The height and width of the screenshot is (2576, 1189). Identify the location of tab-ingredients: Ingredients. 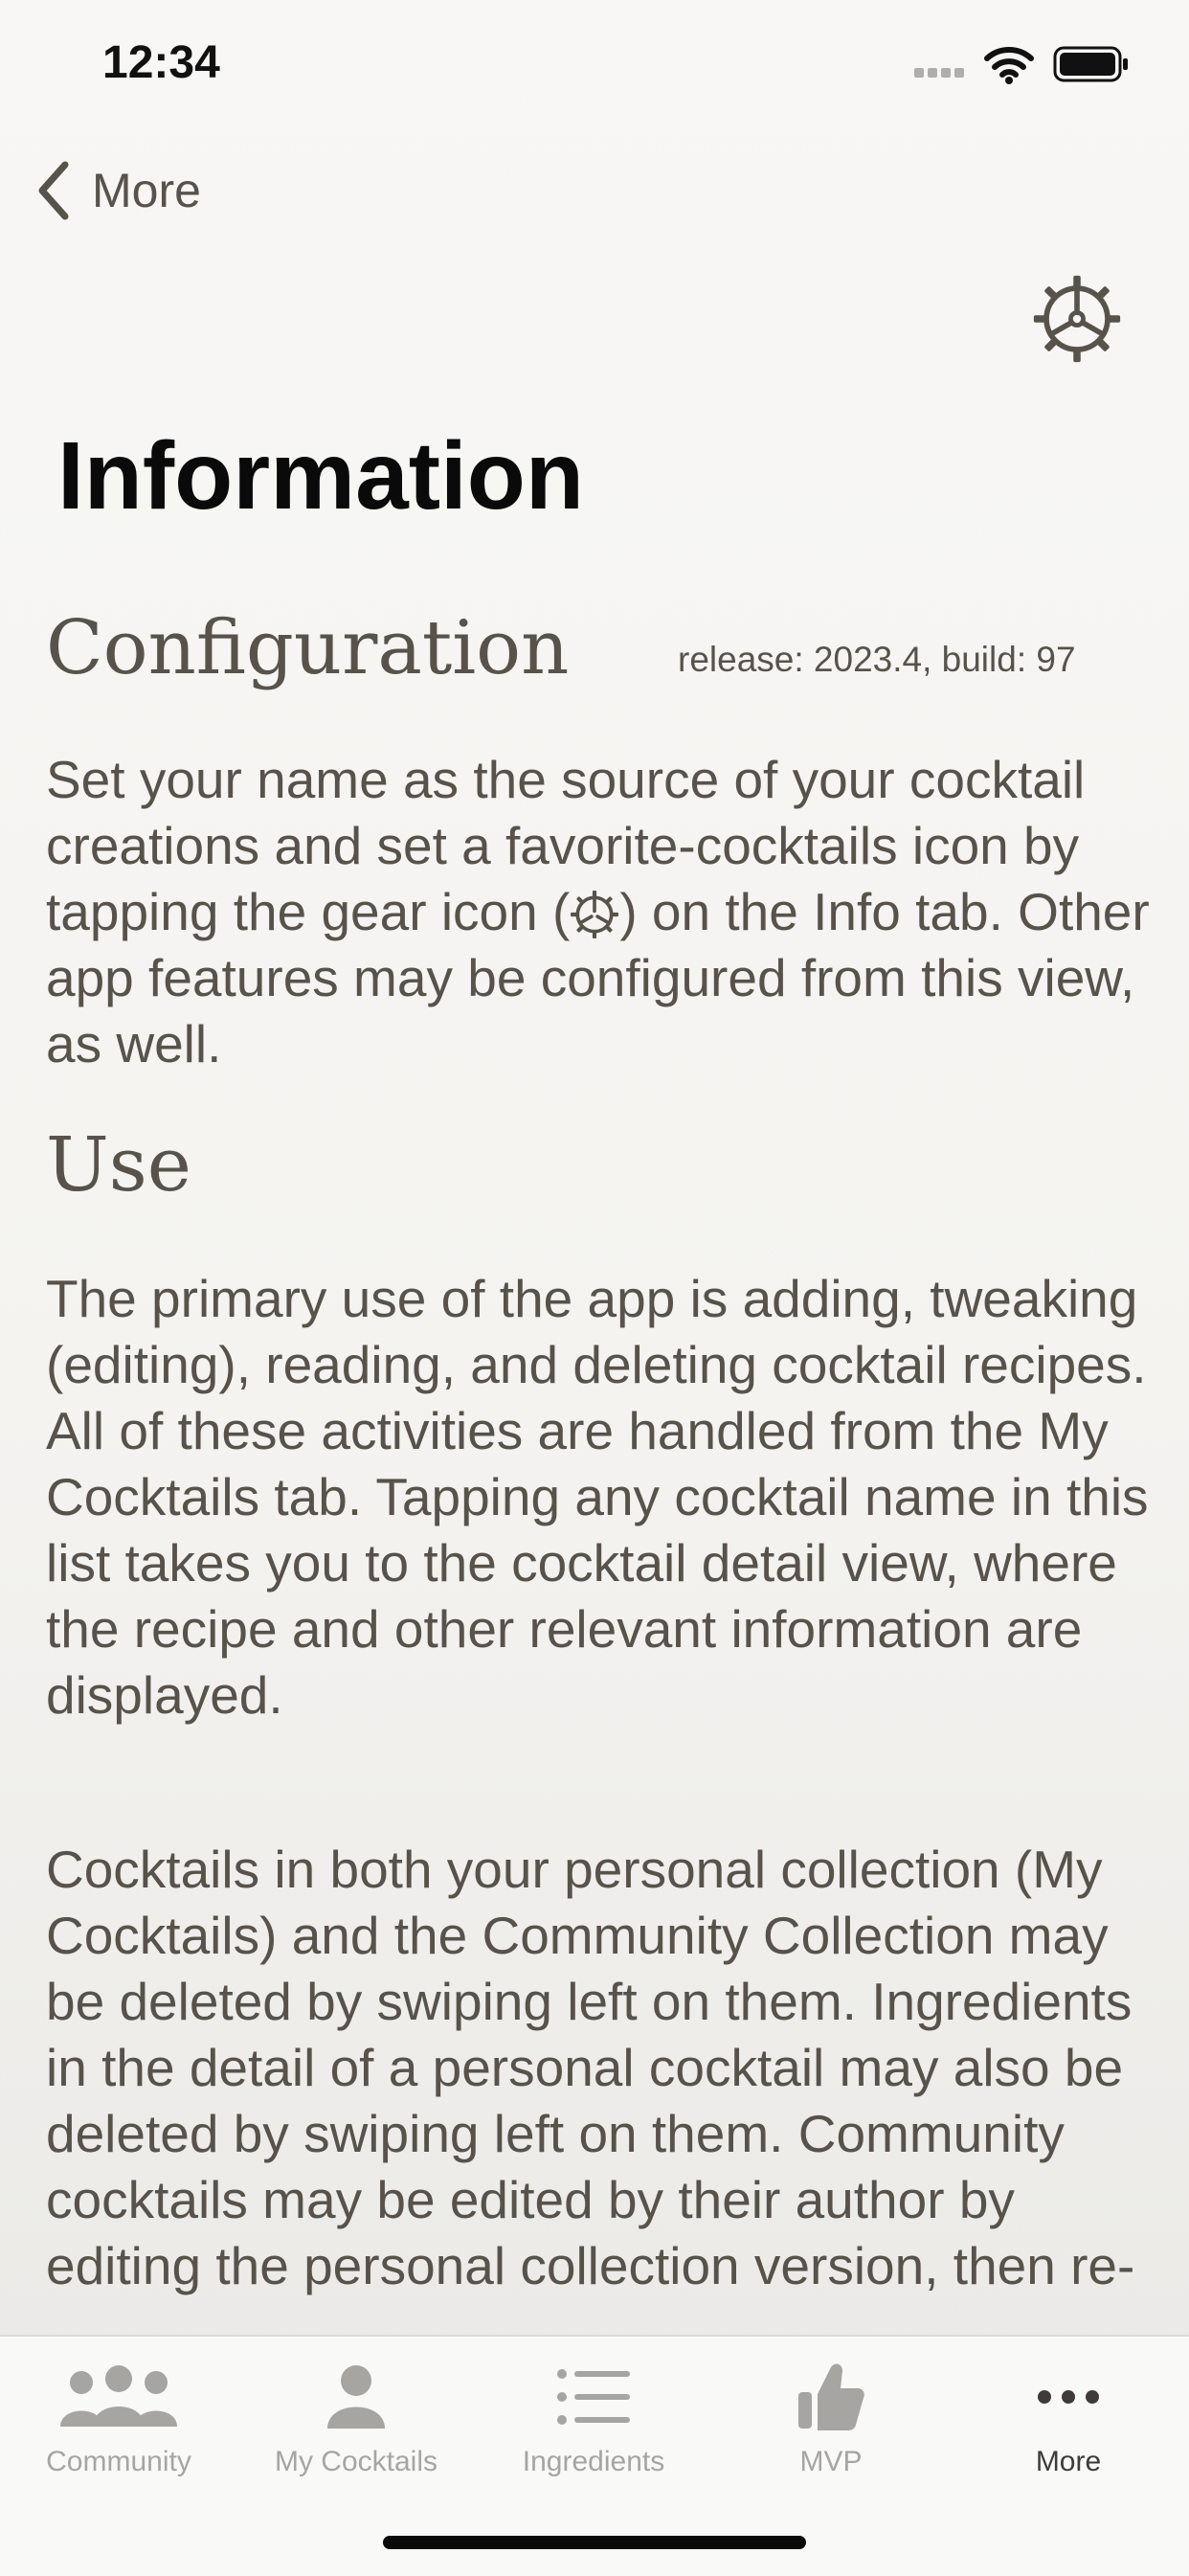
(593, 2425).